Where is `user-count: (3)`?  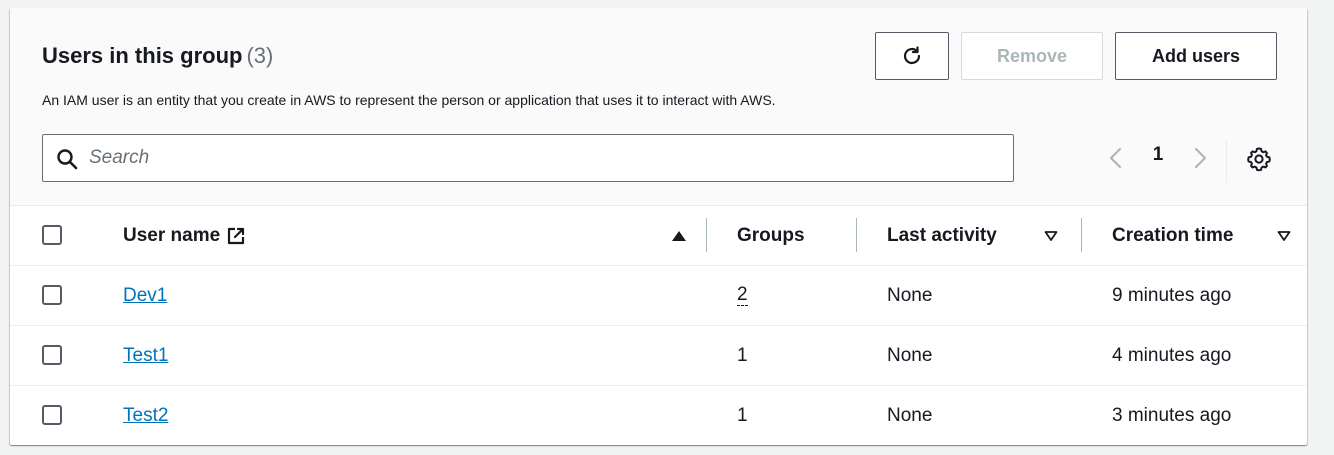
user-count: (3) is located at coordinates (260, 55).